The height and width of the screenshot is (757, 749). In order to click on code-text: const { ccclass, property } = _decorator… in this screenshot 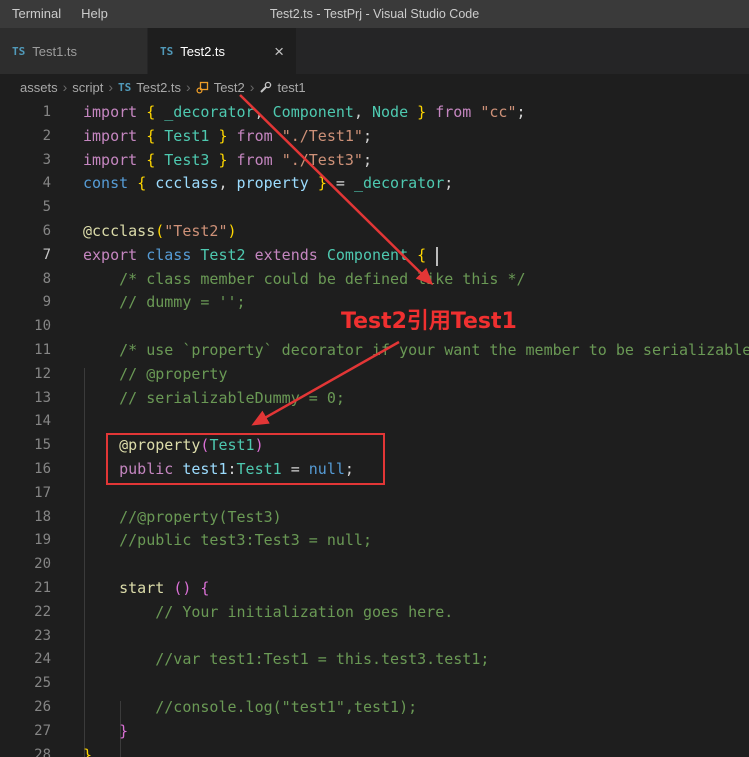, I will do `click(252, 184)`.